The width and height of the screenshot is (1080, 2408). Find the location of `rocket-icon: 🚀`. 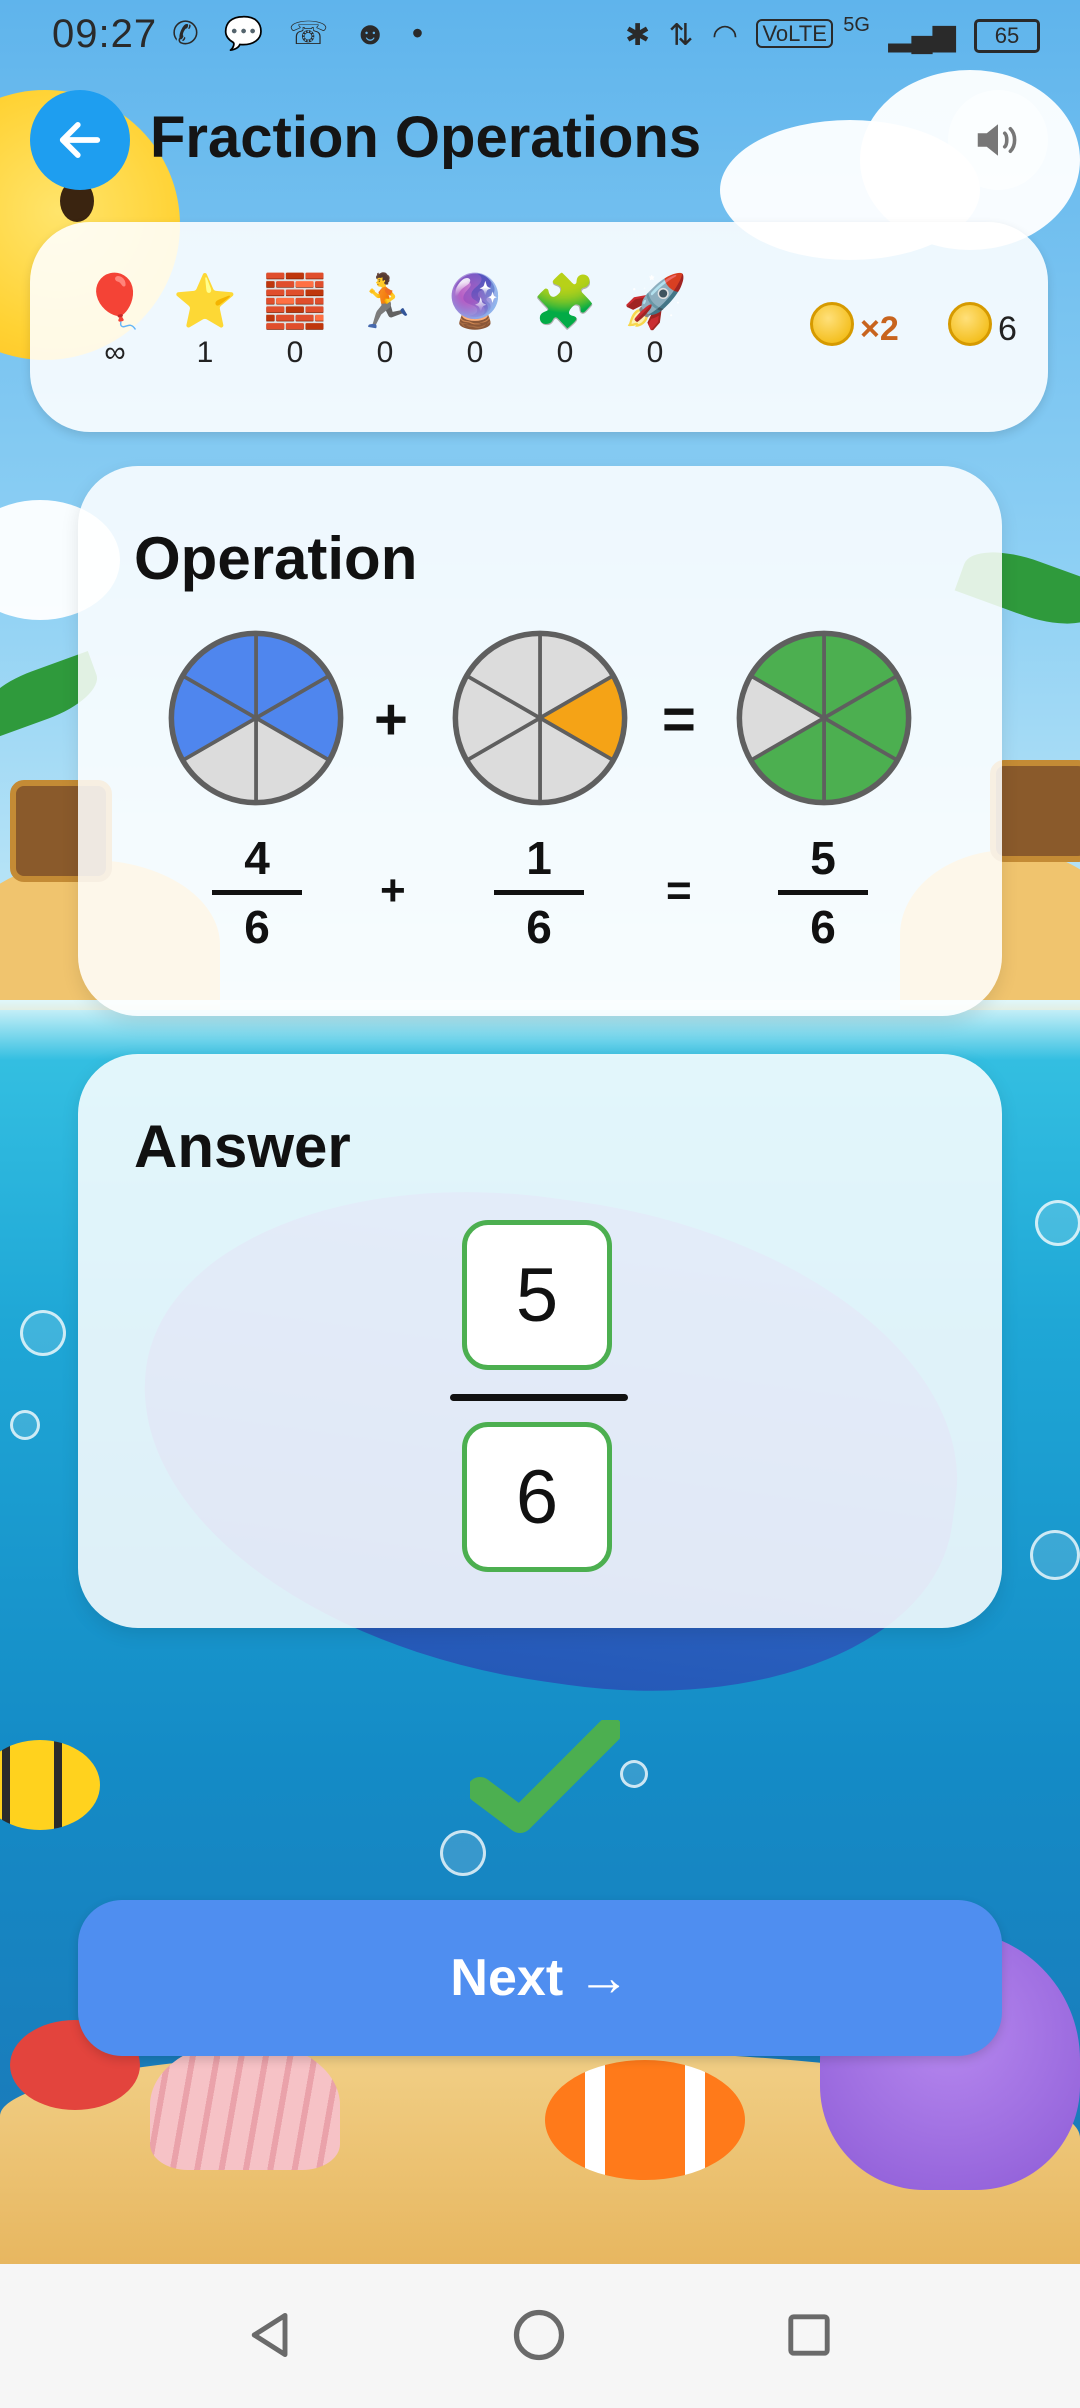

rocket-icon: 🚀 is located at coordinates (655, 302).